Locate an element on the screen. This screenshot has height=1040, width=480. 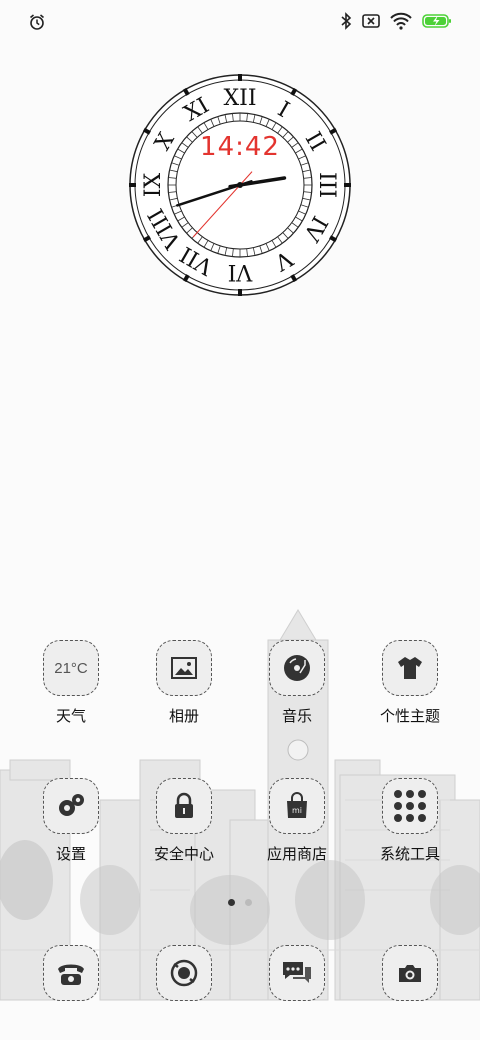
app-label: 设置 is located at coordinates (70, 854).